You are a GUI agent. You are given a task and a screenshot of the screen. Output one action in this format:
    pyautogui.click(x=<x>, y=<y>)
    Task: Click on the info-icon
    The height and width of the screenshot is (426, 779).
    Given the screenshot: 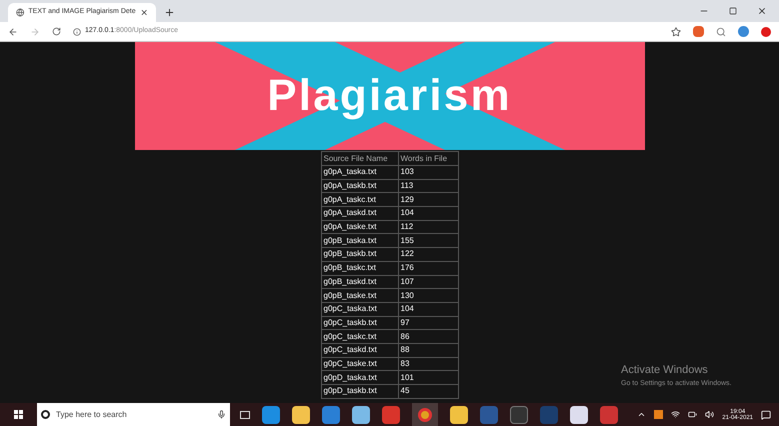 What is the action you would take?
    pyautogui.click(x=77, y=32)
    